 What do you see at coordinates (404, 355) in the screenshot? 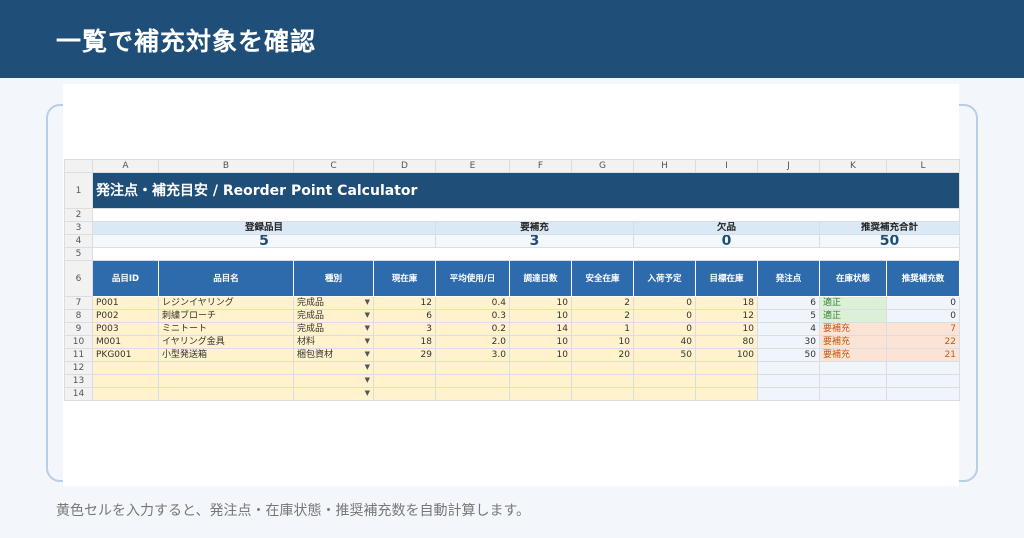
I see `cell-current-stock: 29` at bounding box center [404, 355].